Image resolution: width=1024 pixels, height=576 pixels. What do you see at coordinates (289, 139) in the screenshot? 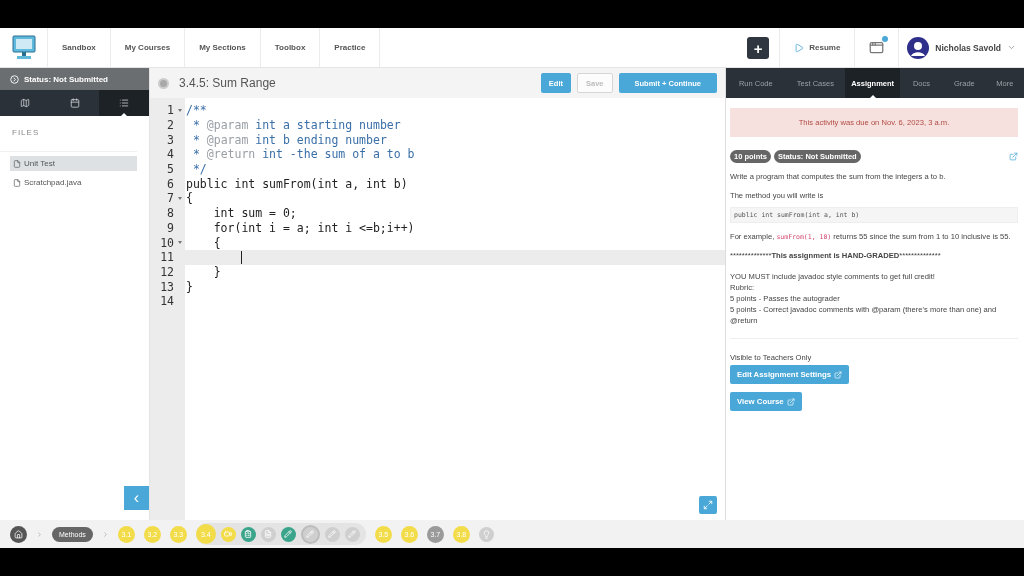
I see `code-line: * @param int b ending number` at bounding box center [289, 139].